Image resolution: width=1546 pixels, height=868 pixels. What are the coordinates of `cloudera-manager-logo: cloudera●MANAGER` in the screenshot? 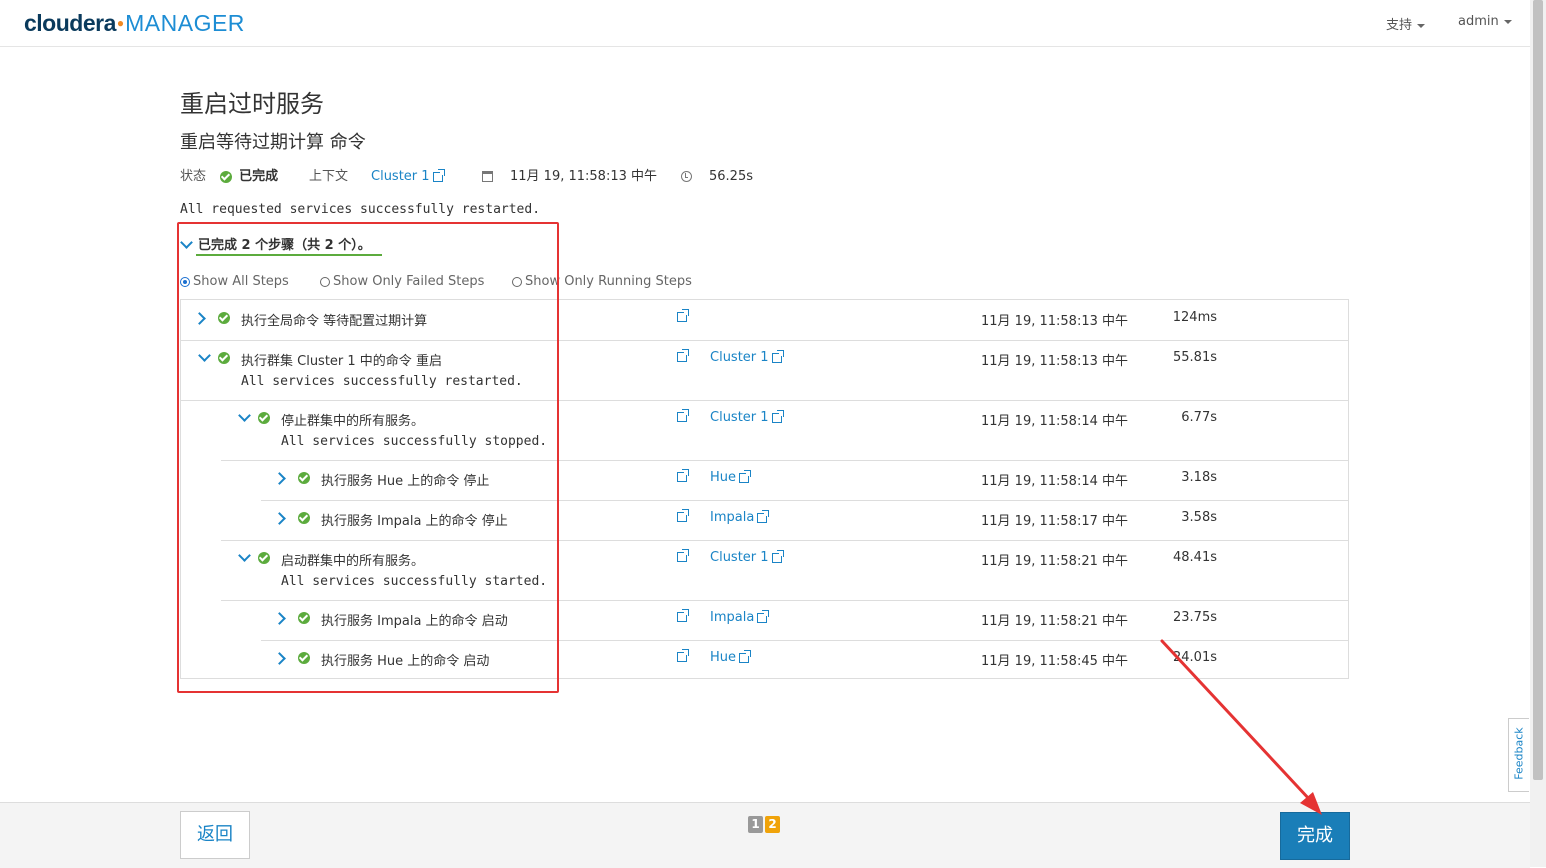 It's located at (134, 23).